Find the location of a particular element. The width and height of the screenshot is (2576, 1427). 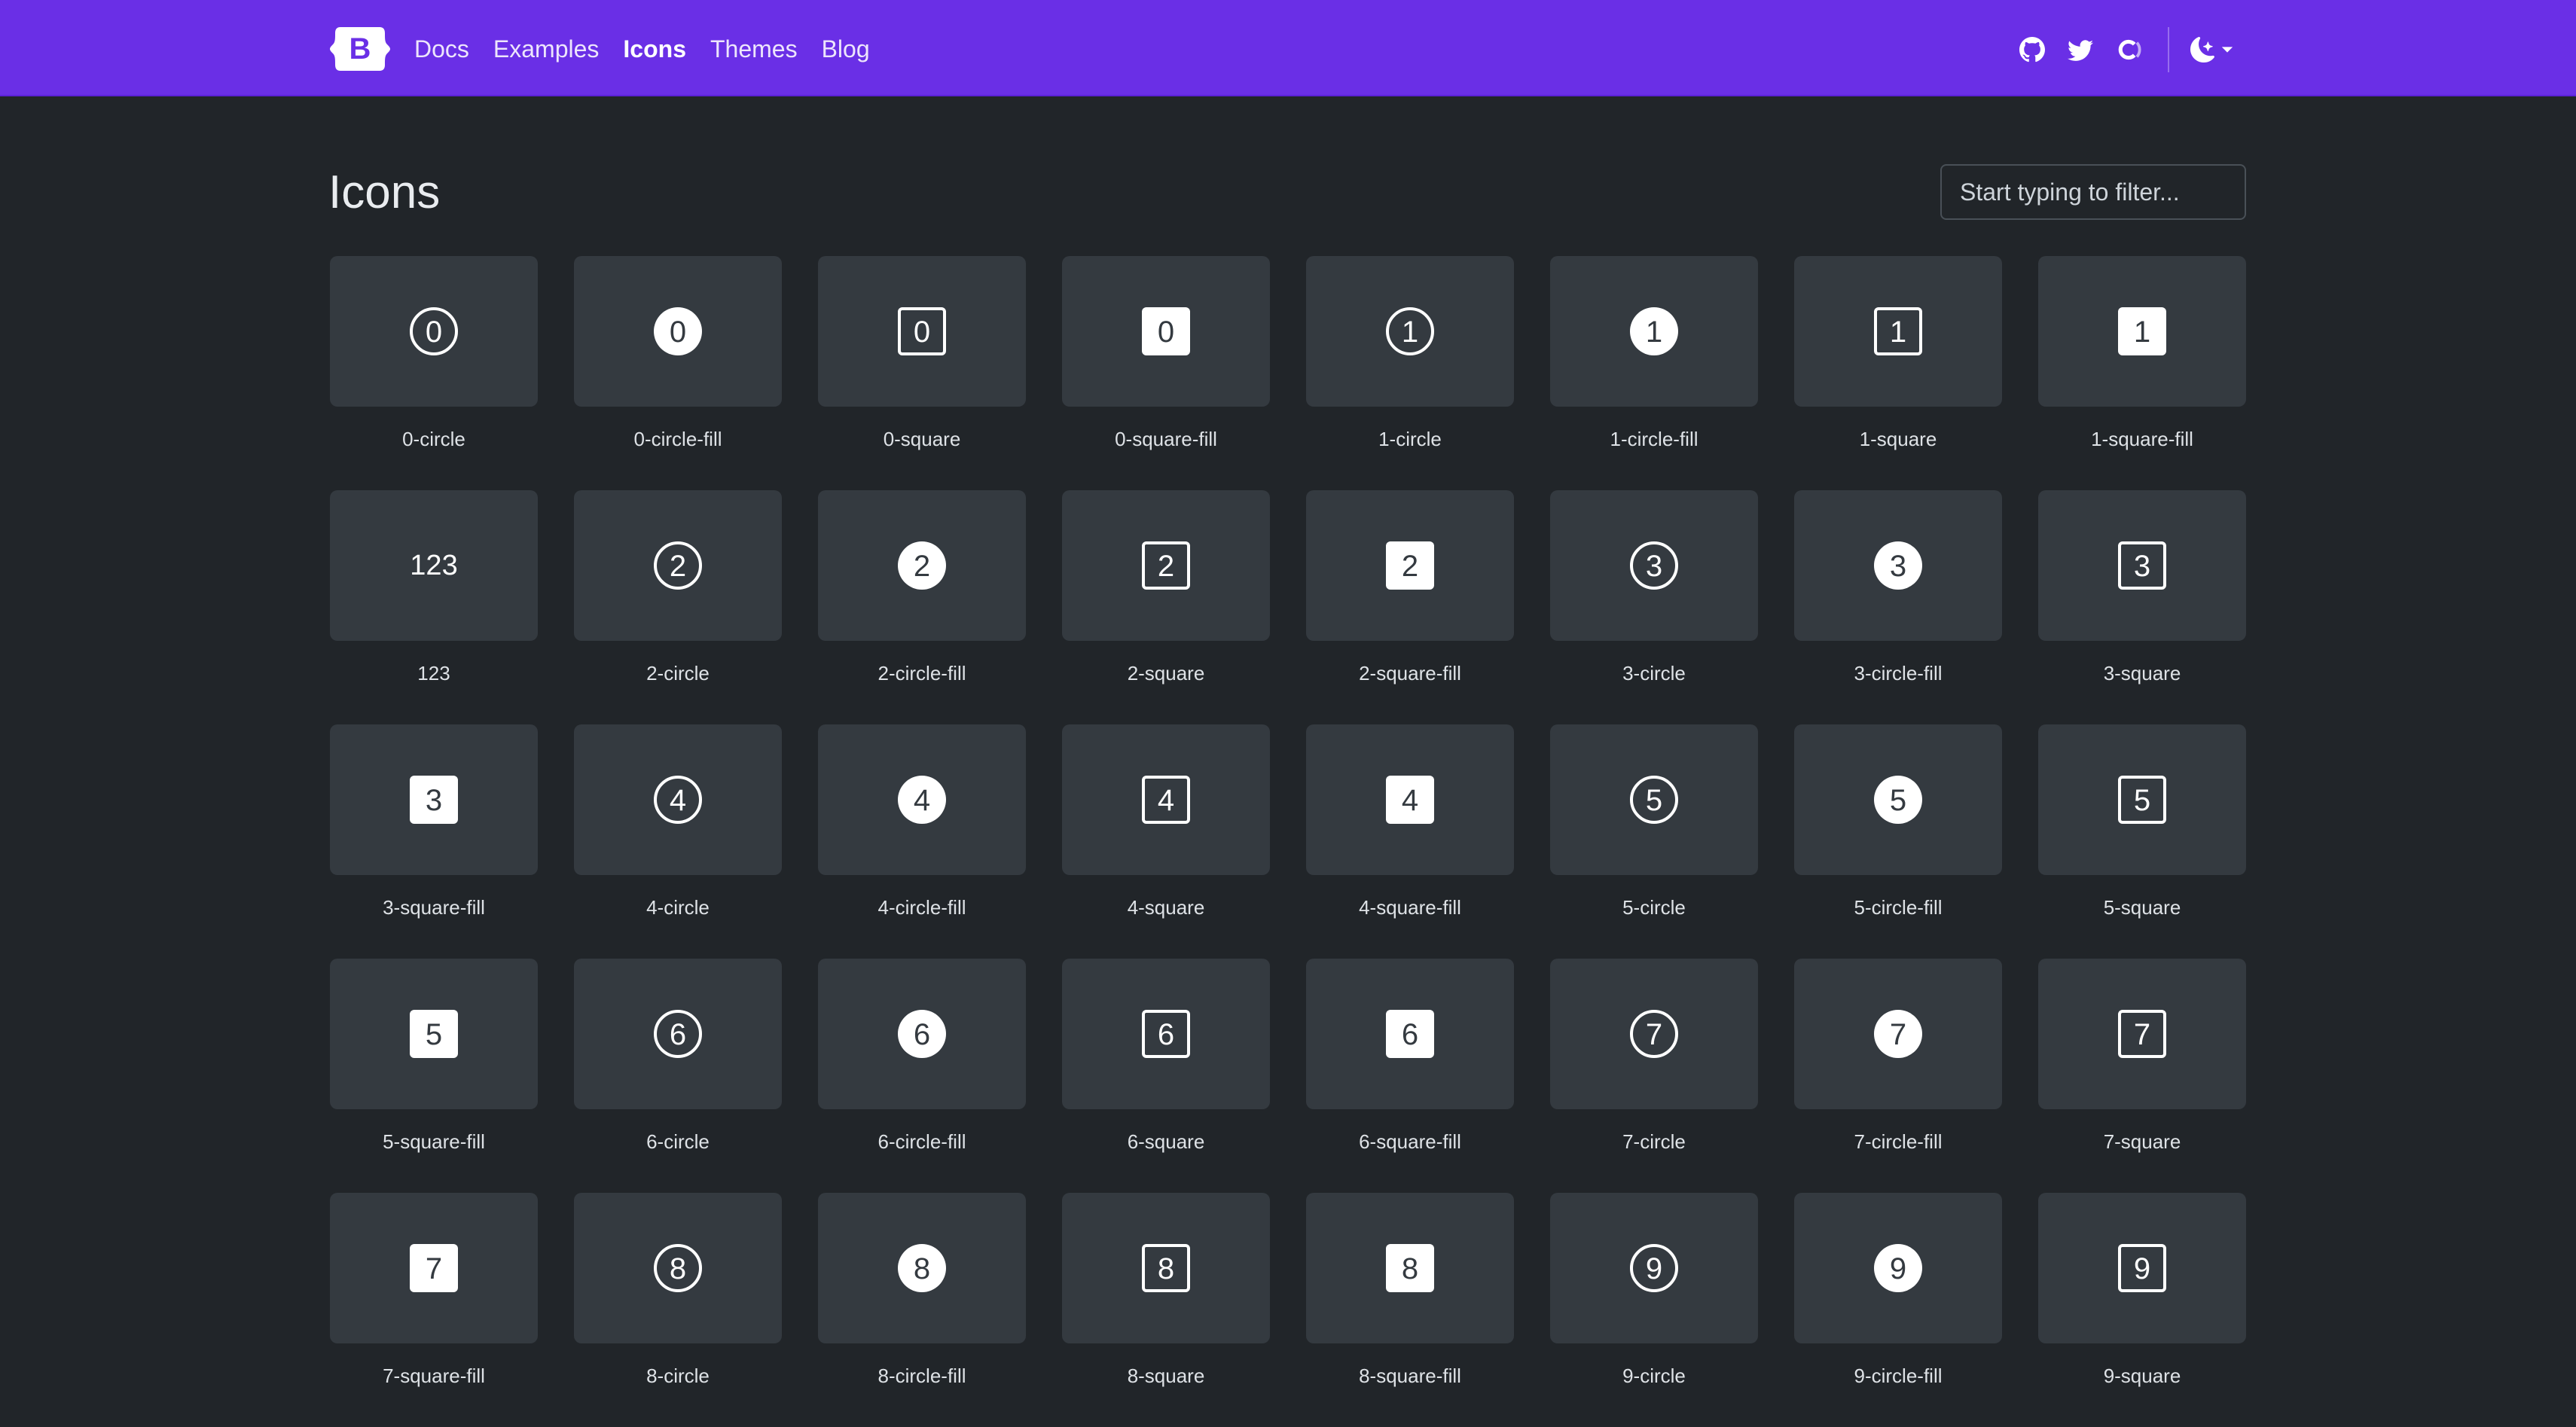

nav-link-docs: Docs is located at coordinates (442, 49).